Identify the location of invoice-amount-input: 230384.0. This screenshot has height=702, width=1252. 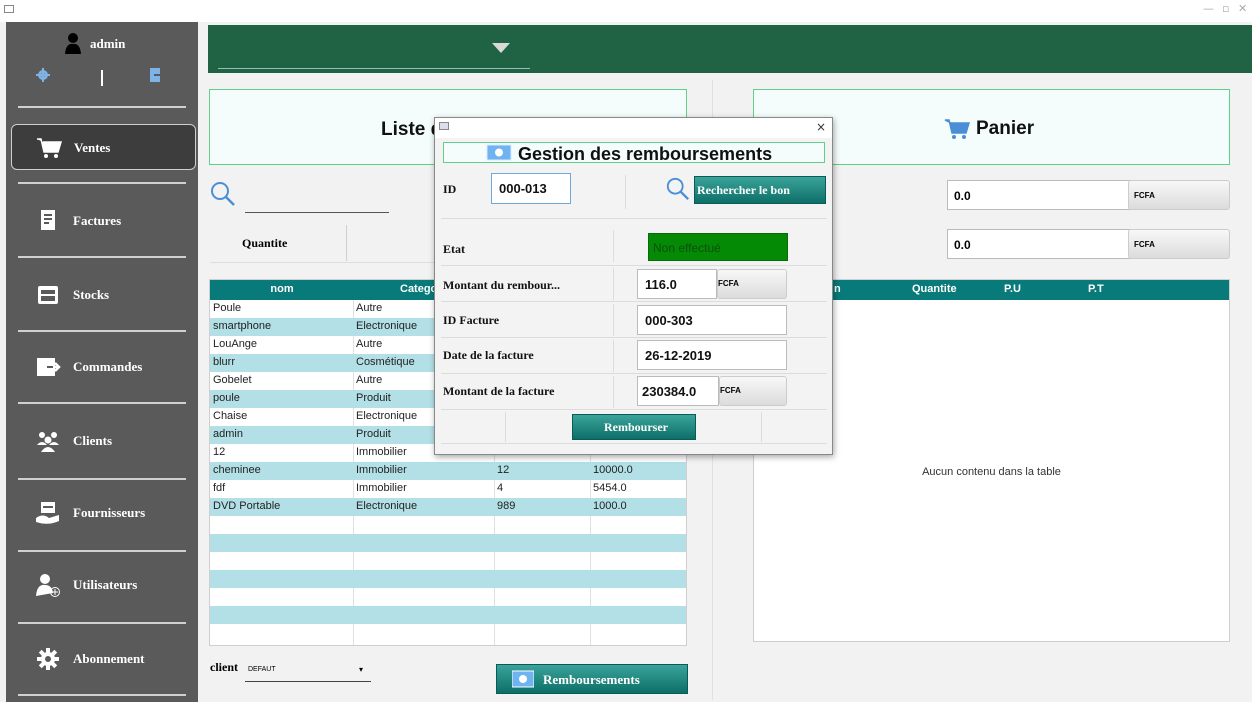
(678, 391).